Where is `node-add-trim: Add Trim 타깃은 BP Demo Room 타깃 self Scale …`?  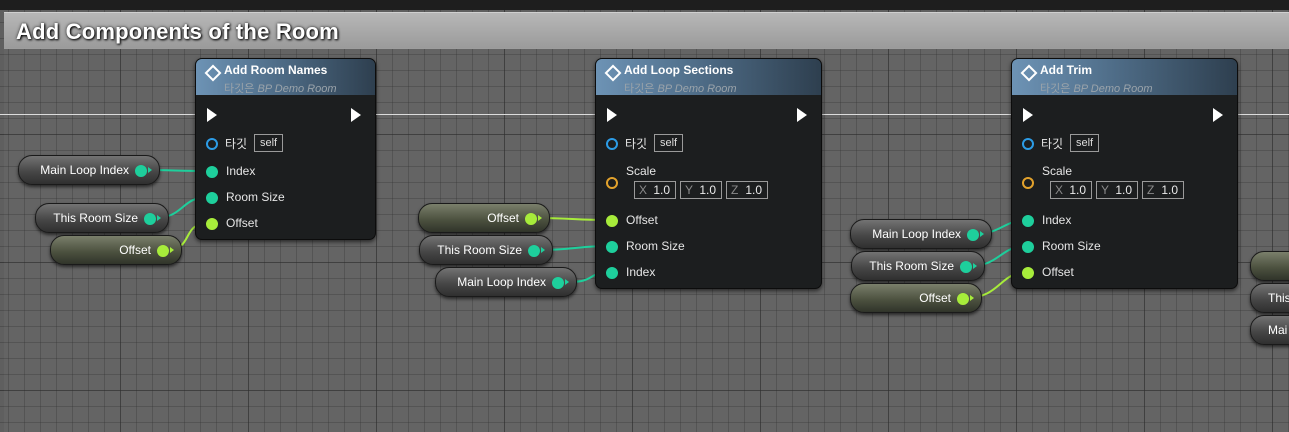 node-add-trim: Add Trim 타깃은 BP Demo Room 타깃 self Scale … is located at coordinates (1124, 173).